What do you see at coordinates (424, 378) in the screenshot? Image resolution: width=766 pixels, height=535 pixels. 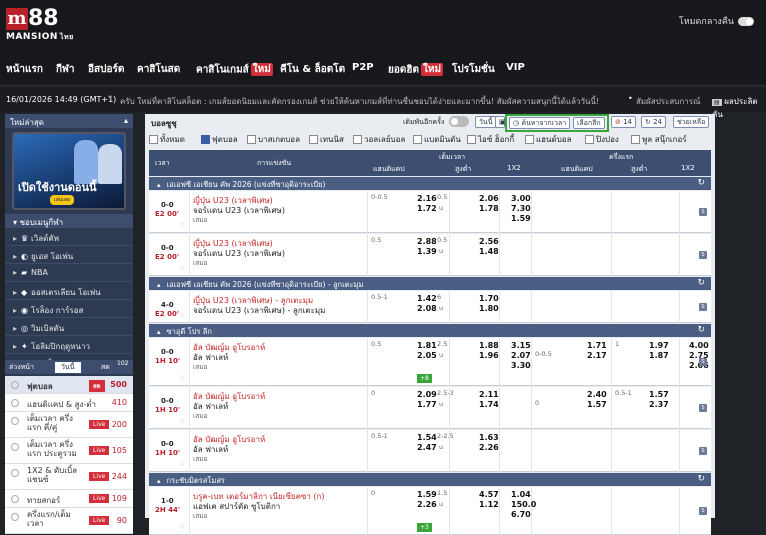 I see `more-bets-button: +8` at bounding box center [424, 378].